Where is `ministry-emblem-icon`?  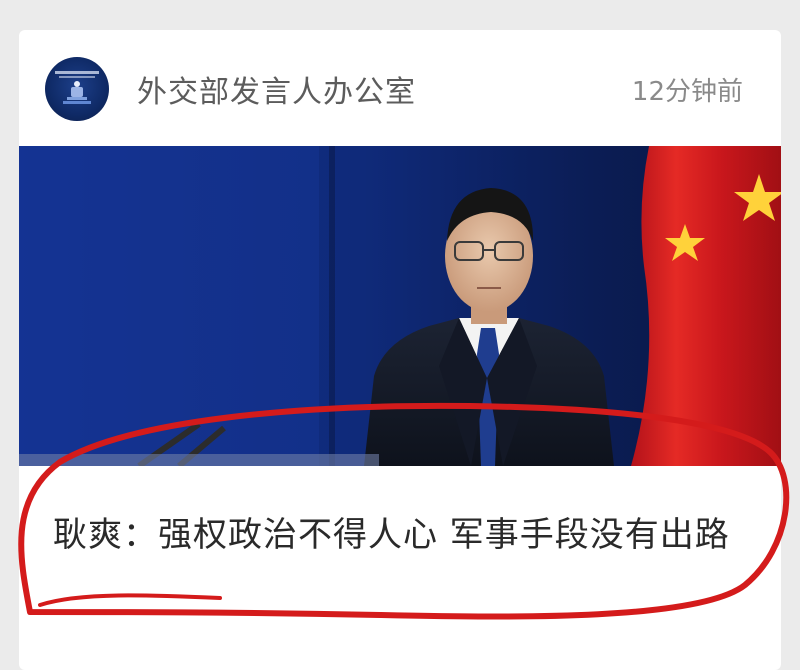 ministry-emblem-icon is located at coordinates (77, 87).